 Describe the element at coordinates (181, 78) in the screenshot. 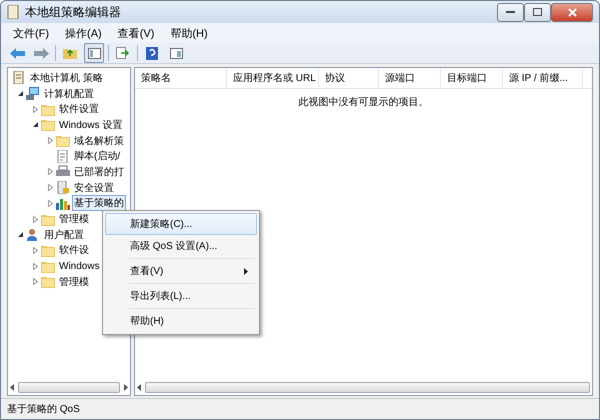

I see `column-header: 策略名` at that location.